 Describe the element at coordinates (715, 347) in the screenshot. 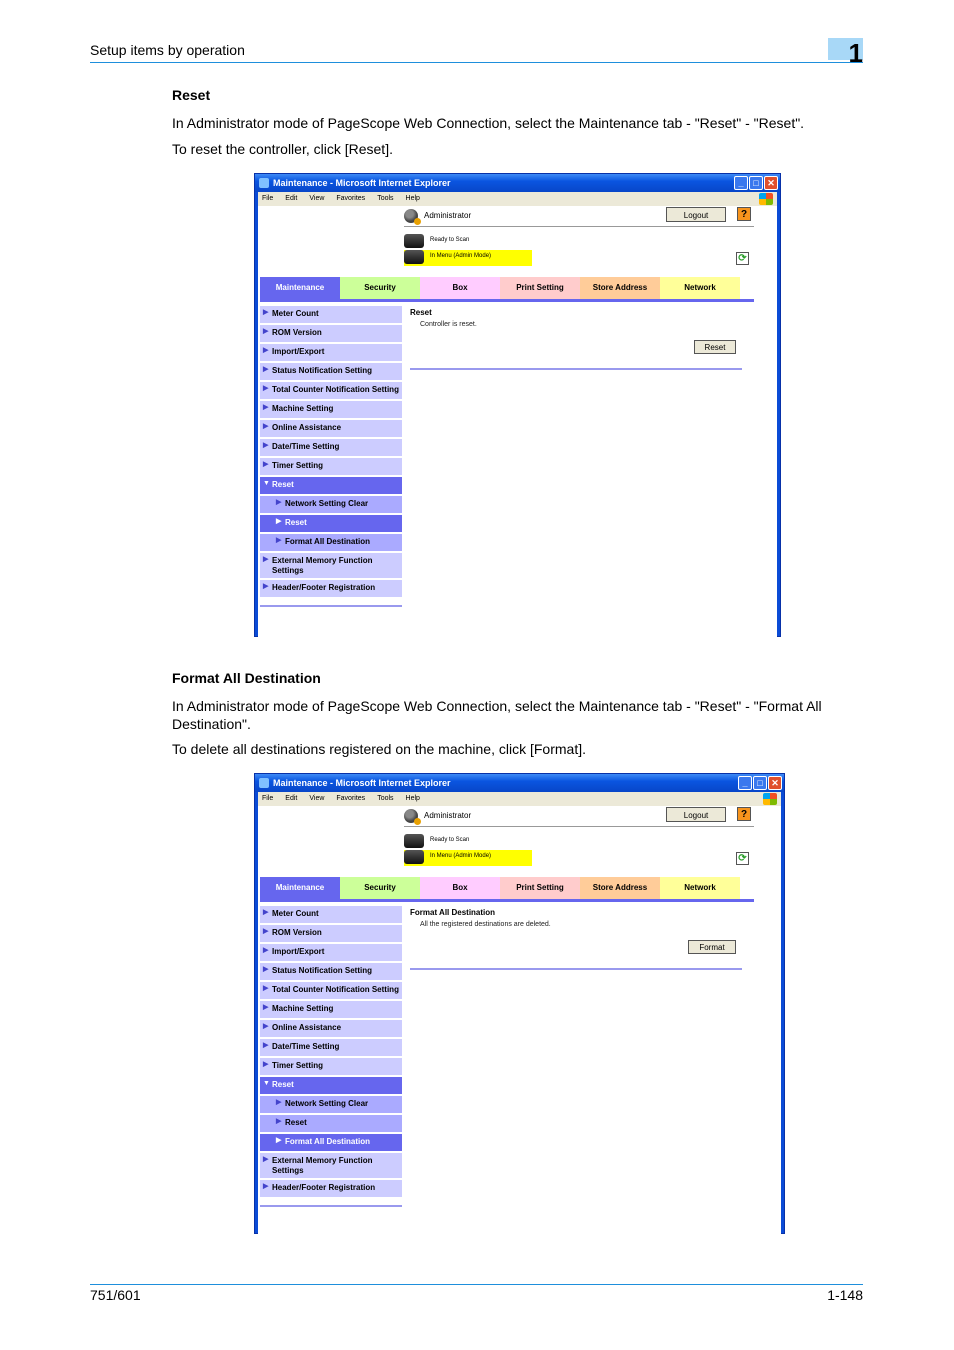

I see `action-button: Reset` at that location.